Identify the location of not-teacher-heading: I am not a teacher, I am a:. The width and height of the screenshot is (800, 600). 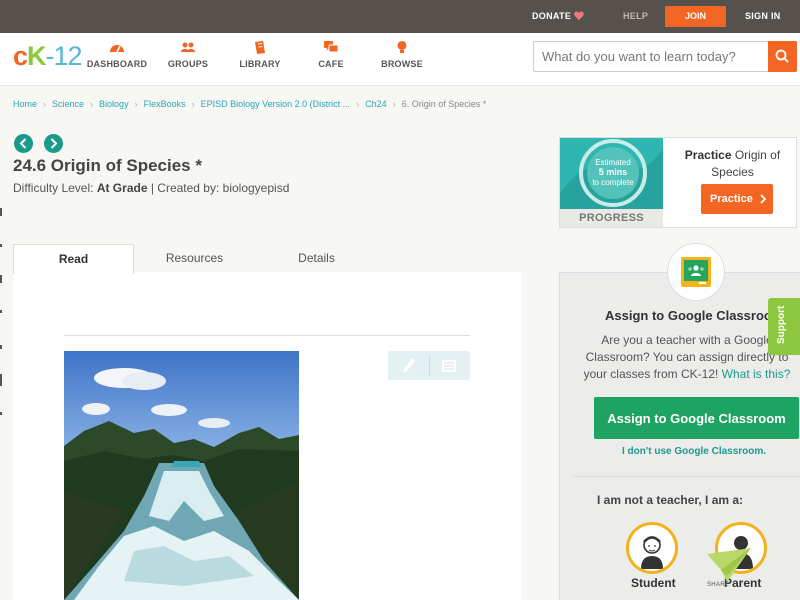
(670, 500).